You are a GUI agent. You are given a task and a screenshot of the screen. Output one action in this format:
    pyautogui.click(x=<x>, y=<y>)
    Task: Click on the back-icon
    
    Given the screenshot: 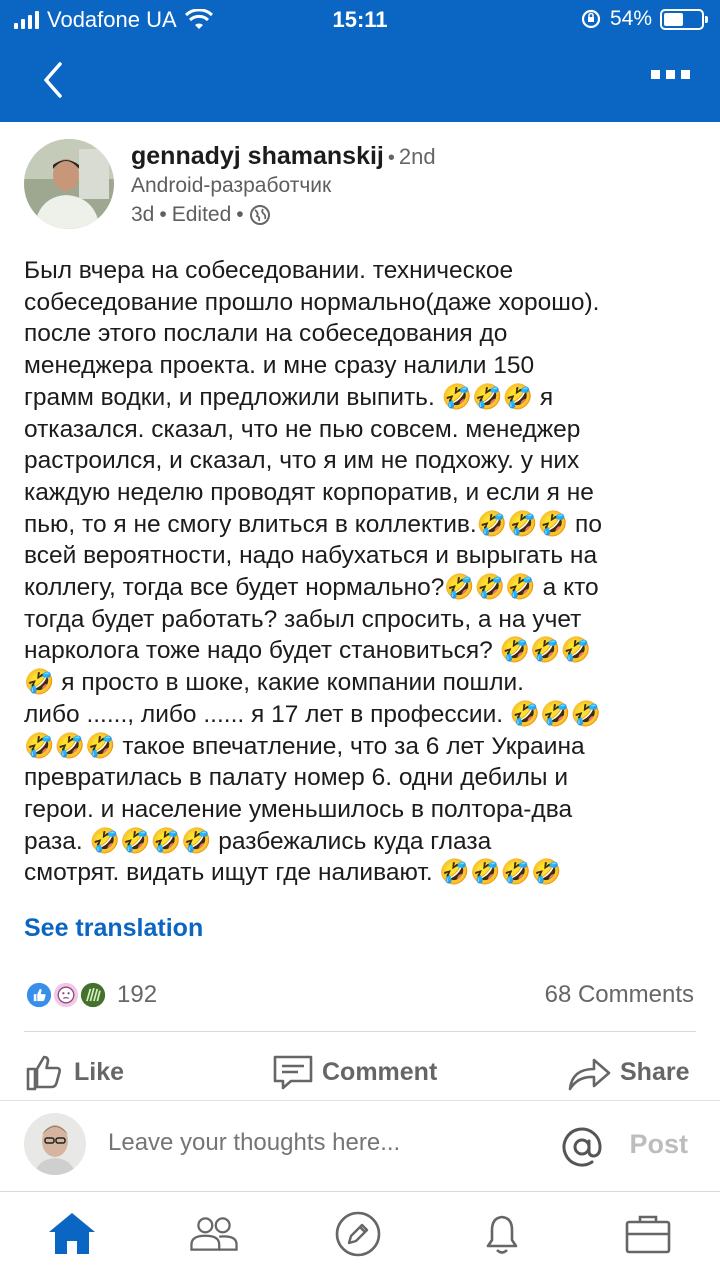 What is the action you would take?
    pyautogui.click(x=54, y=80)
    